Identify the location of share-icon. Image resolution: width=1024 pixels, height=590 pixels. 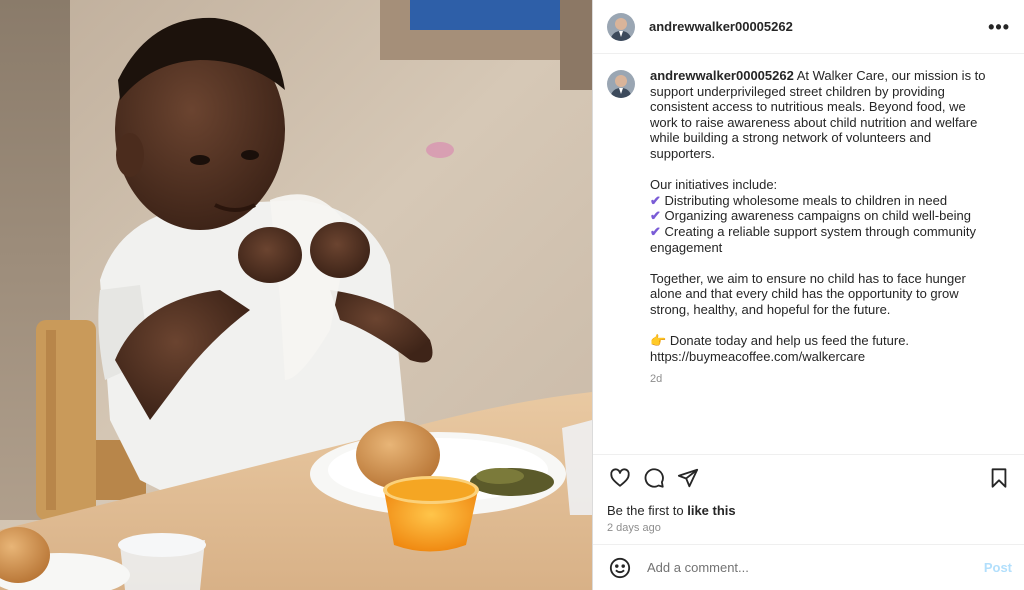
(688, 478).